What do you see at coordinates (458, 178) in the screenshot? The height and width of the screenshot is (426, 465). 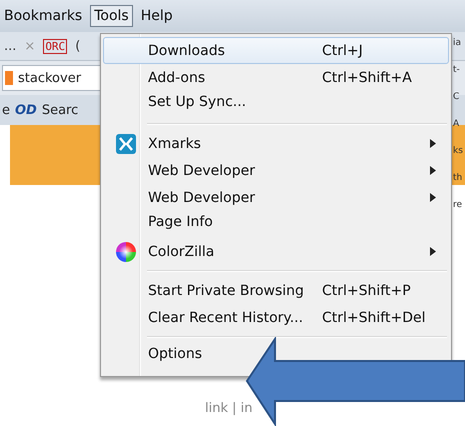 I see `page-text: th` at bounding box center [458, 178].